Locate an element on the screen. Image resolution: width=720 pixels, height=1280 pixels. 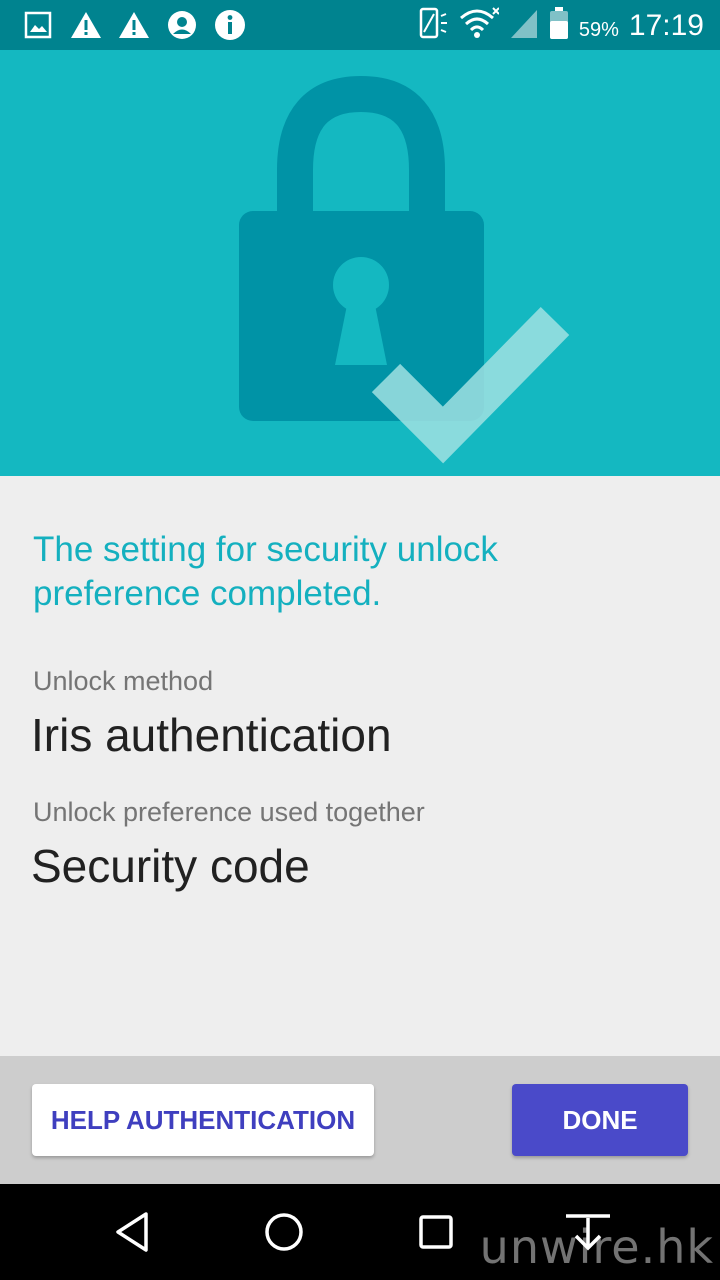
watermark: unwire.hk is located at coordinates (596, 1247).